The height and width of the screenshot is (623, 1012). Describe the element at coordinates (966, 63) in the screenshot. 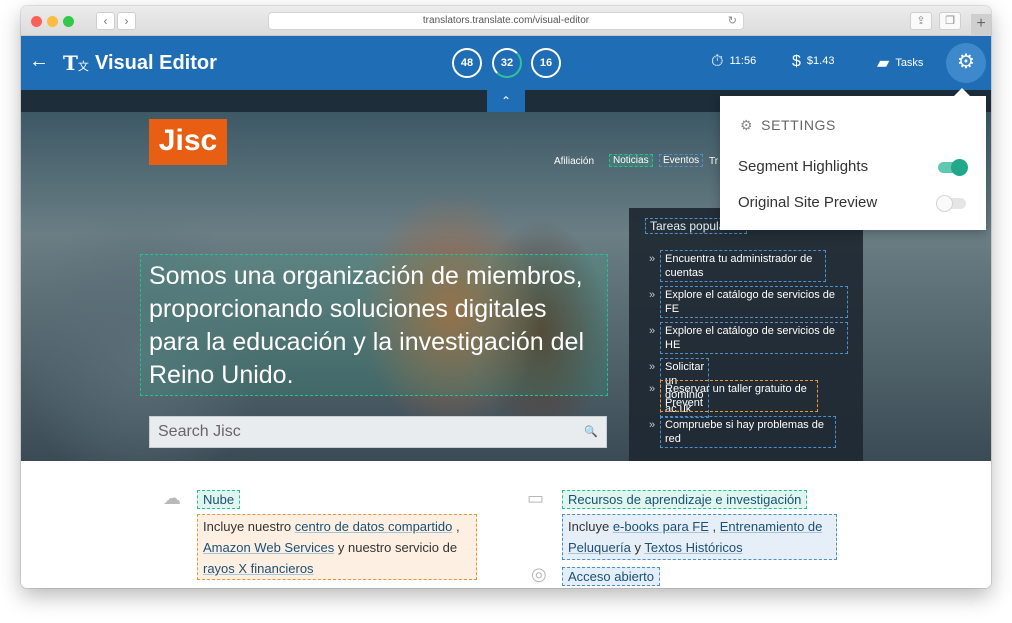

I see `settings-gear-button: ⚙` at that location.